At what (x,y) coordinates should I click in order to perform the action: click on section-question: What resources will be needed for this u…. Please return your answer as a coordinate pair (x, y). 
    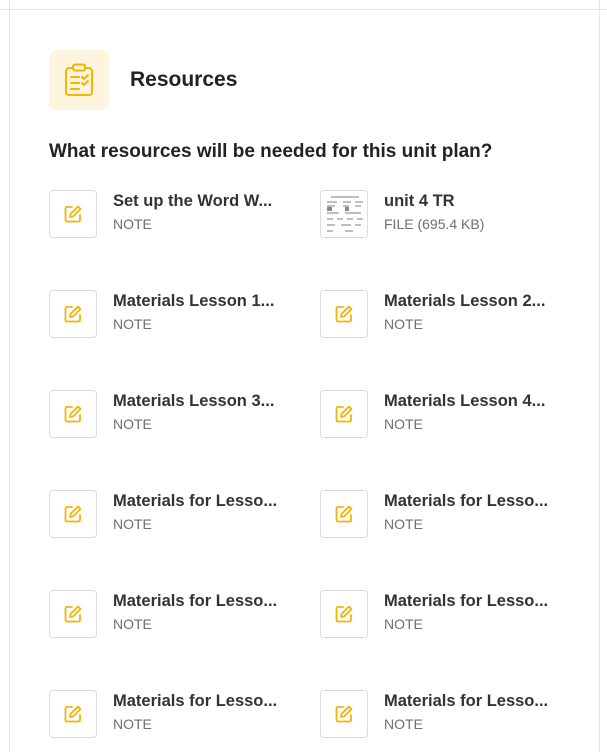
    Looking at the image, I should click on (271, 151).